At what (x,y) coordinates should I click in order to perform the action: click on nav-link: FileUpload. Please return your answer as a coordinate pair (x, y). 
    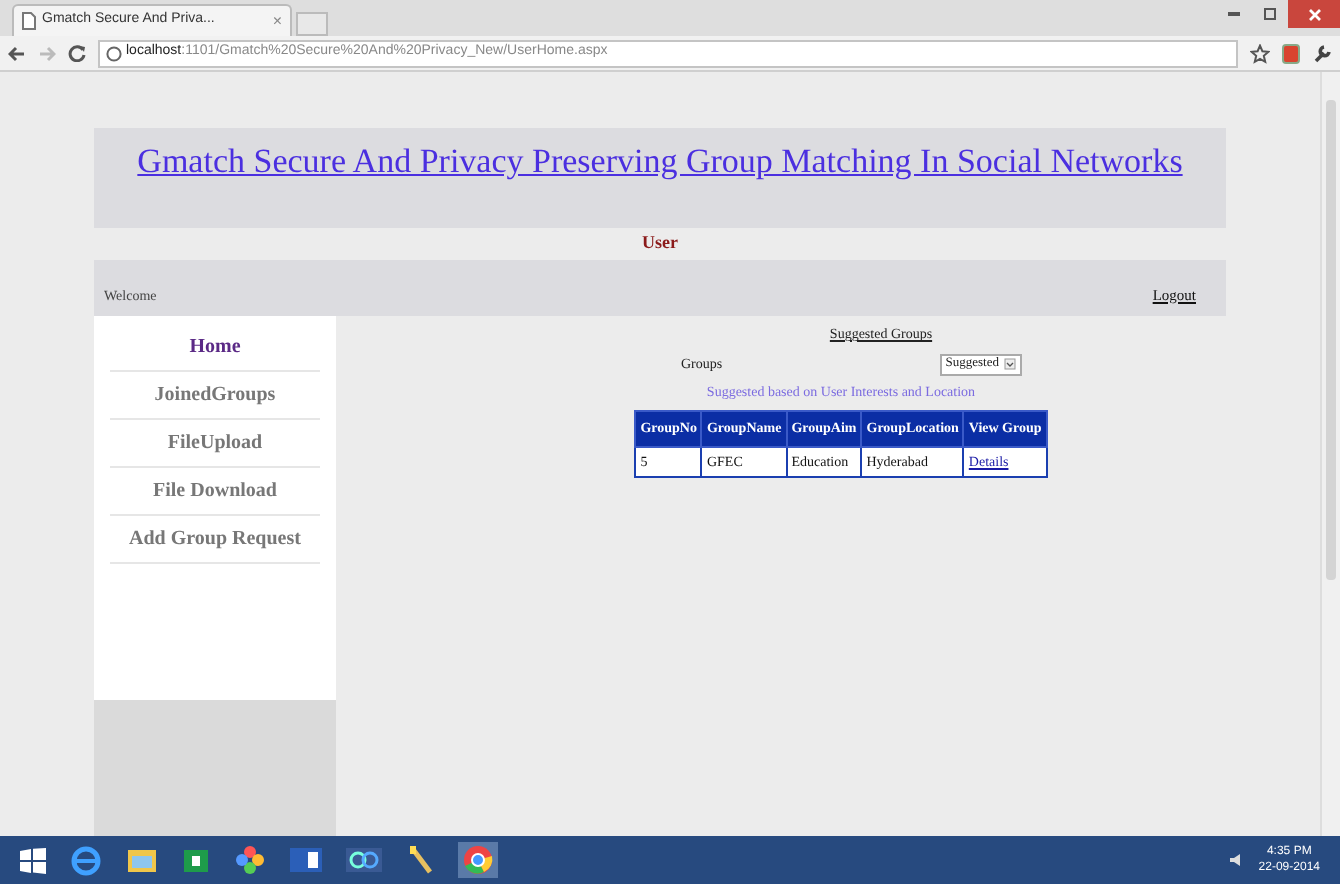
    Looking at the image, I should click on (215, 444).